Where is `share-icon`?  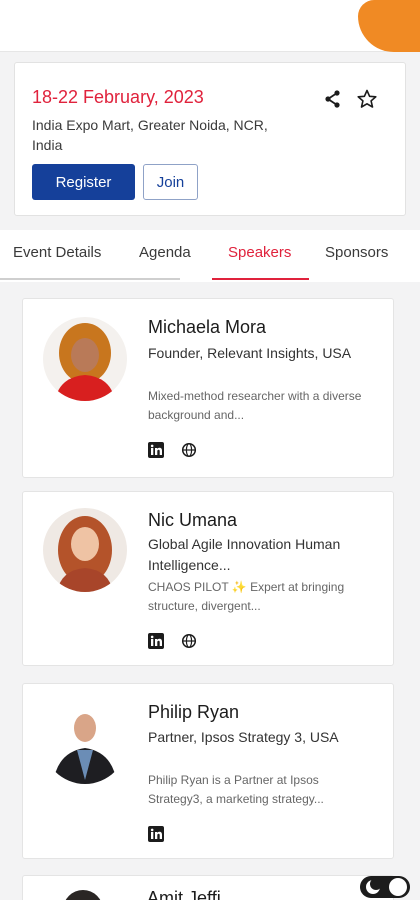
share-icon is located at coordinates (333, 99).